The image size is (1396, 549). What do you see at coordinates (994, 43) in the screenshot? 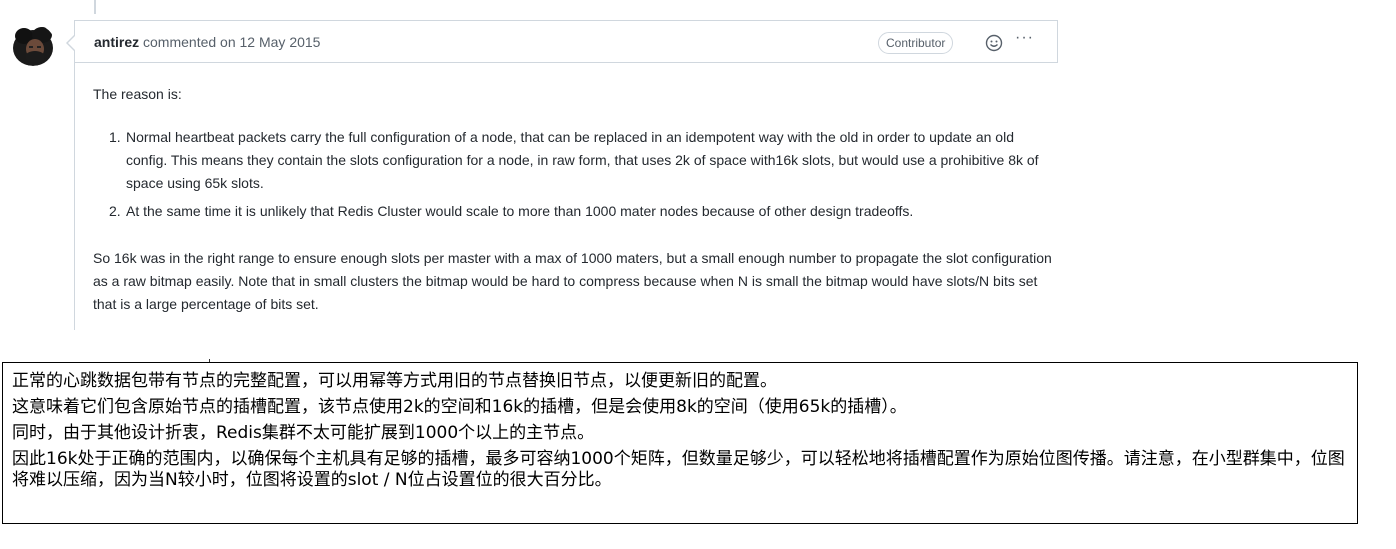
I see `smiley-icon` at bounding box center [994, 43].